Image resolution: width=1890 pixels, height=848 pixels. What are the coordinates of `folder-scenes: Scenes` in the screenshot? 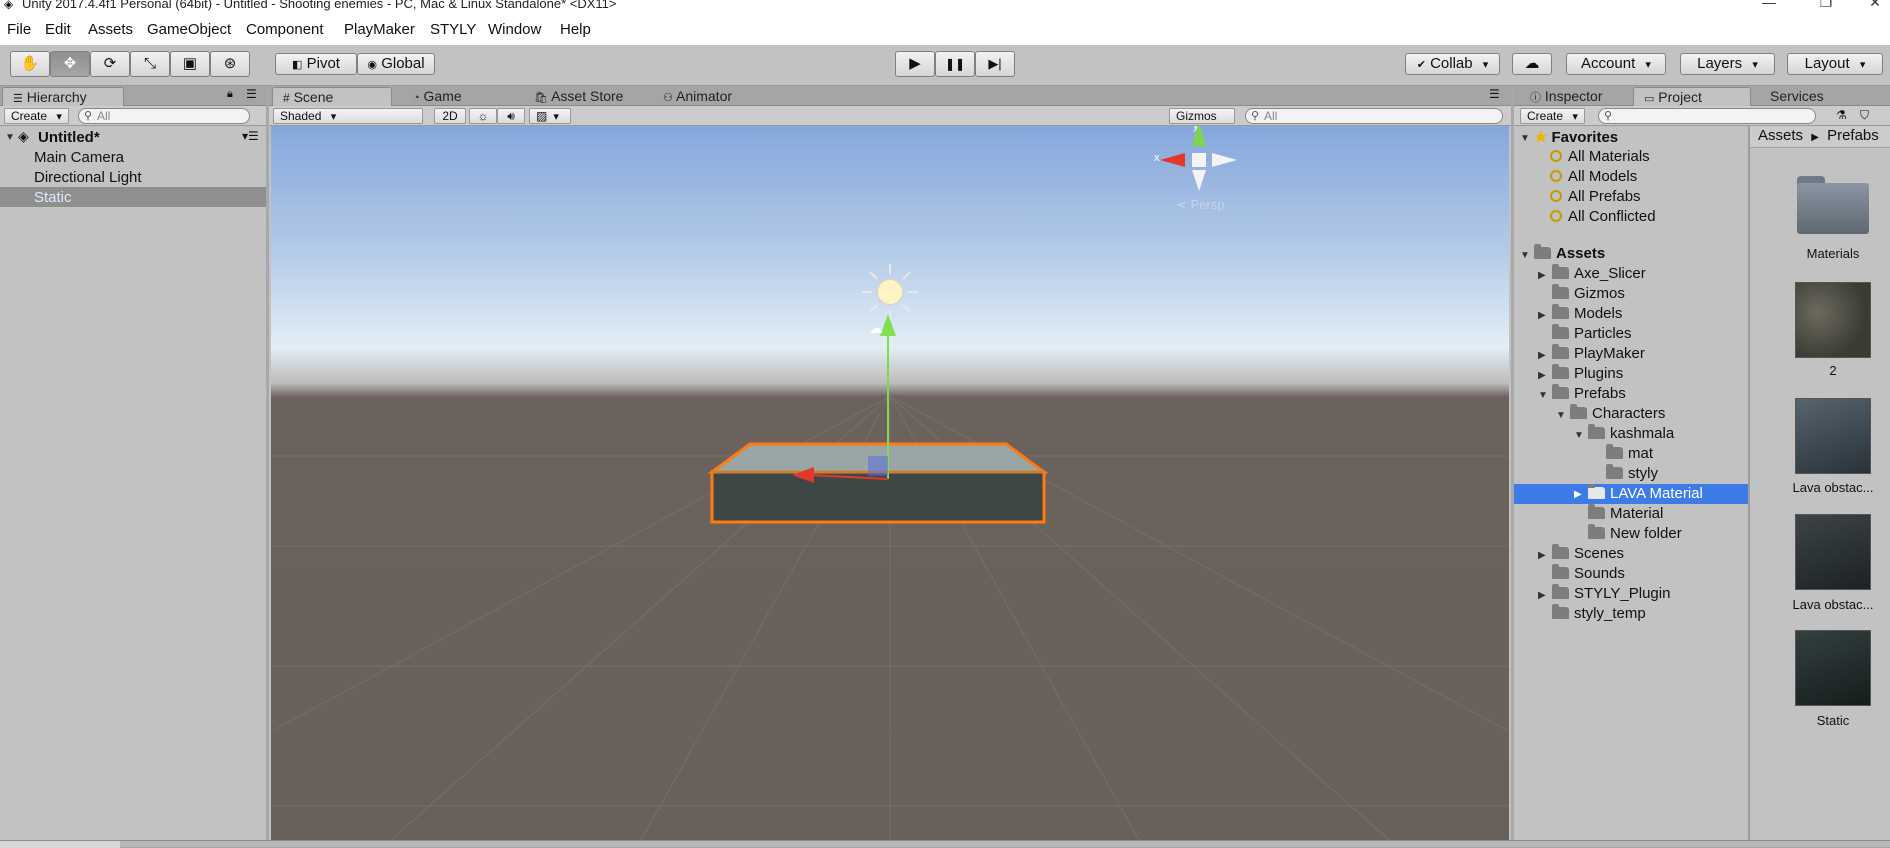 It's located at (1588, 553).